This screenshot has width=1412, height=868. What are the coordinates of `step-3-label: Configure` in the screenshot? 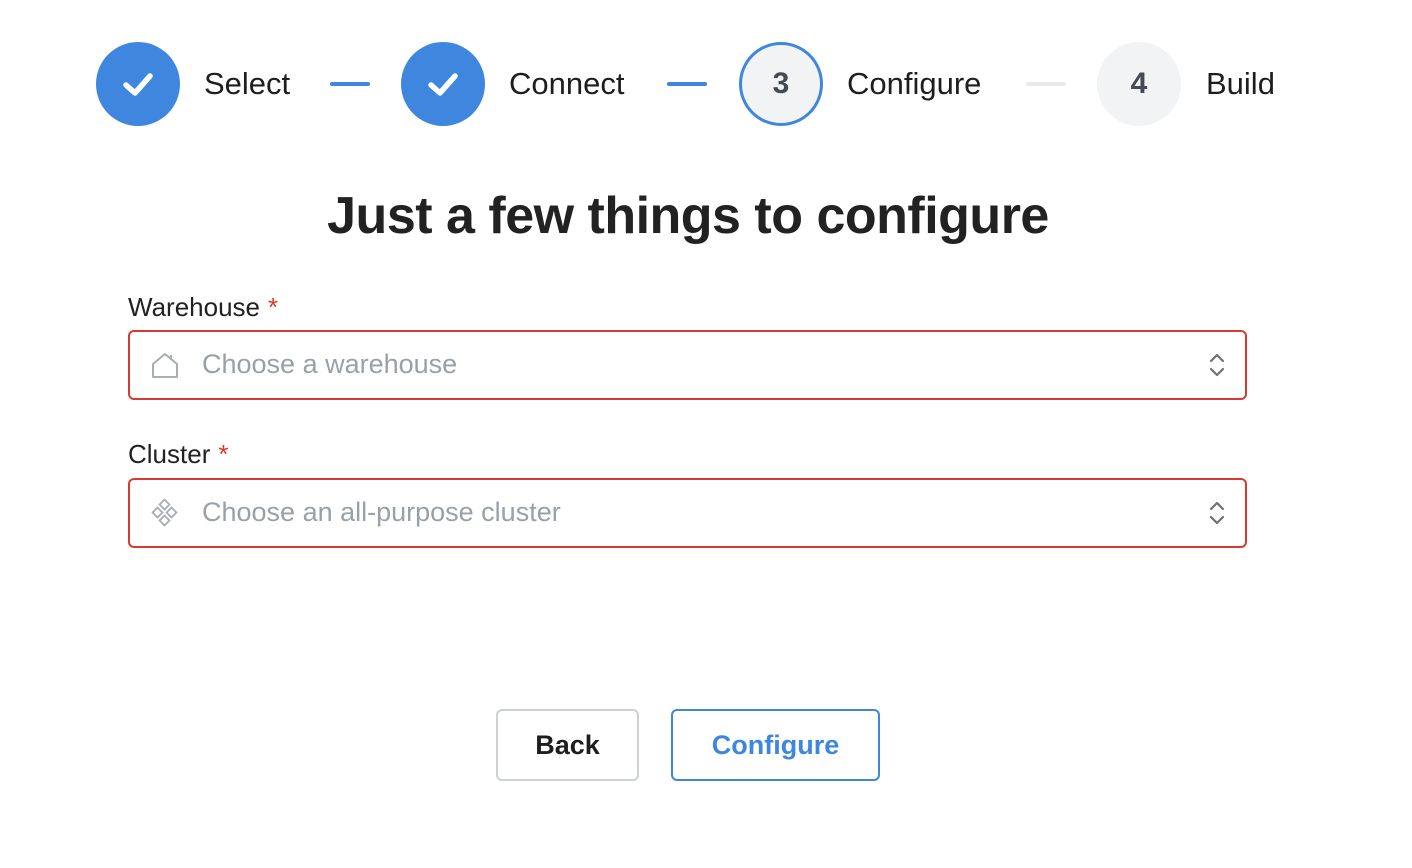 It's located at (914, 83).